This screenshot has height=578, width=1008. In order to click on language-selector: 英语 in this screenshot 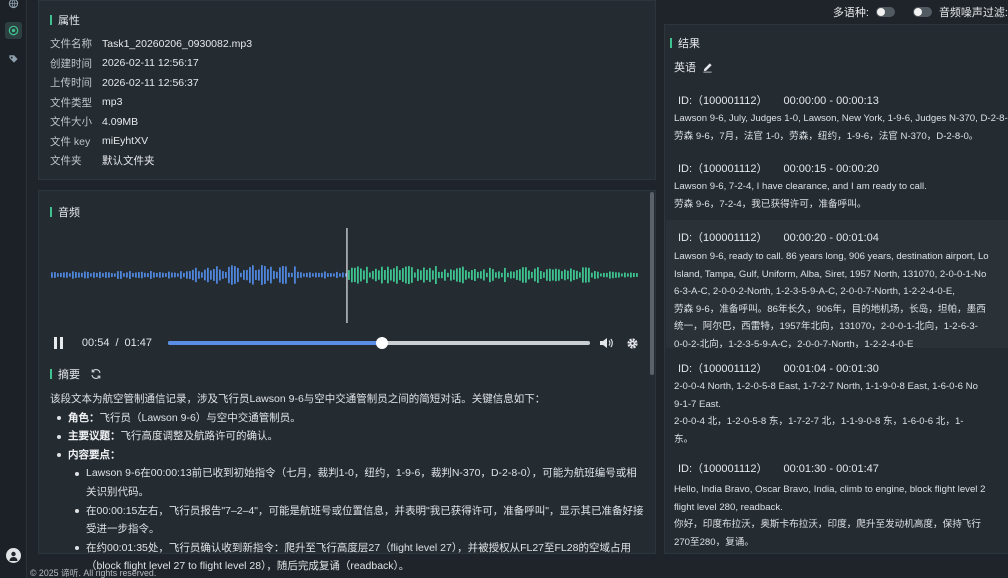, I will do `click(693, 67)`.